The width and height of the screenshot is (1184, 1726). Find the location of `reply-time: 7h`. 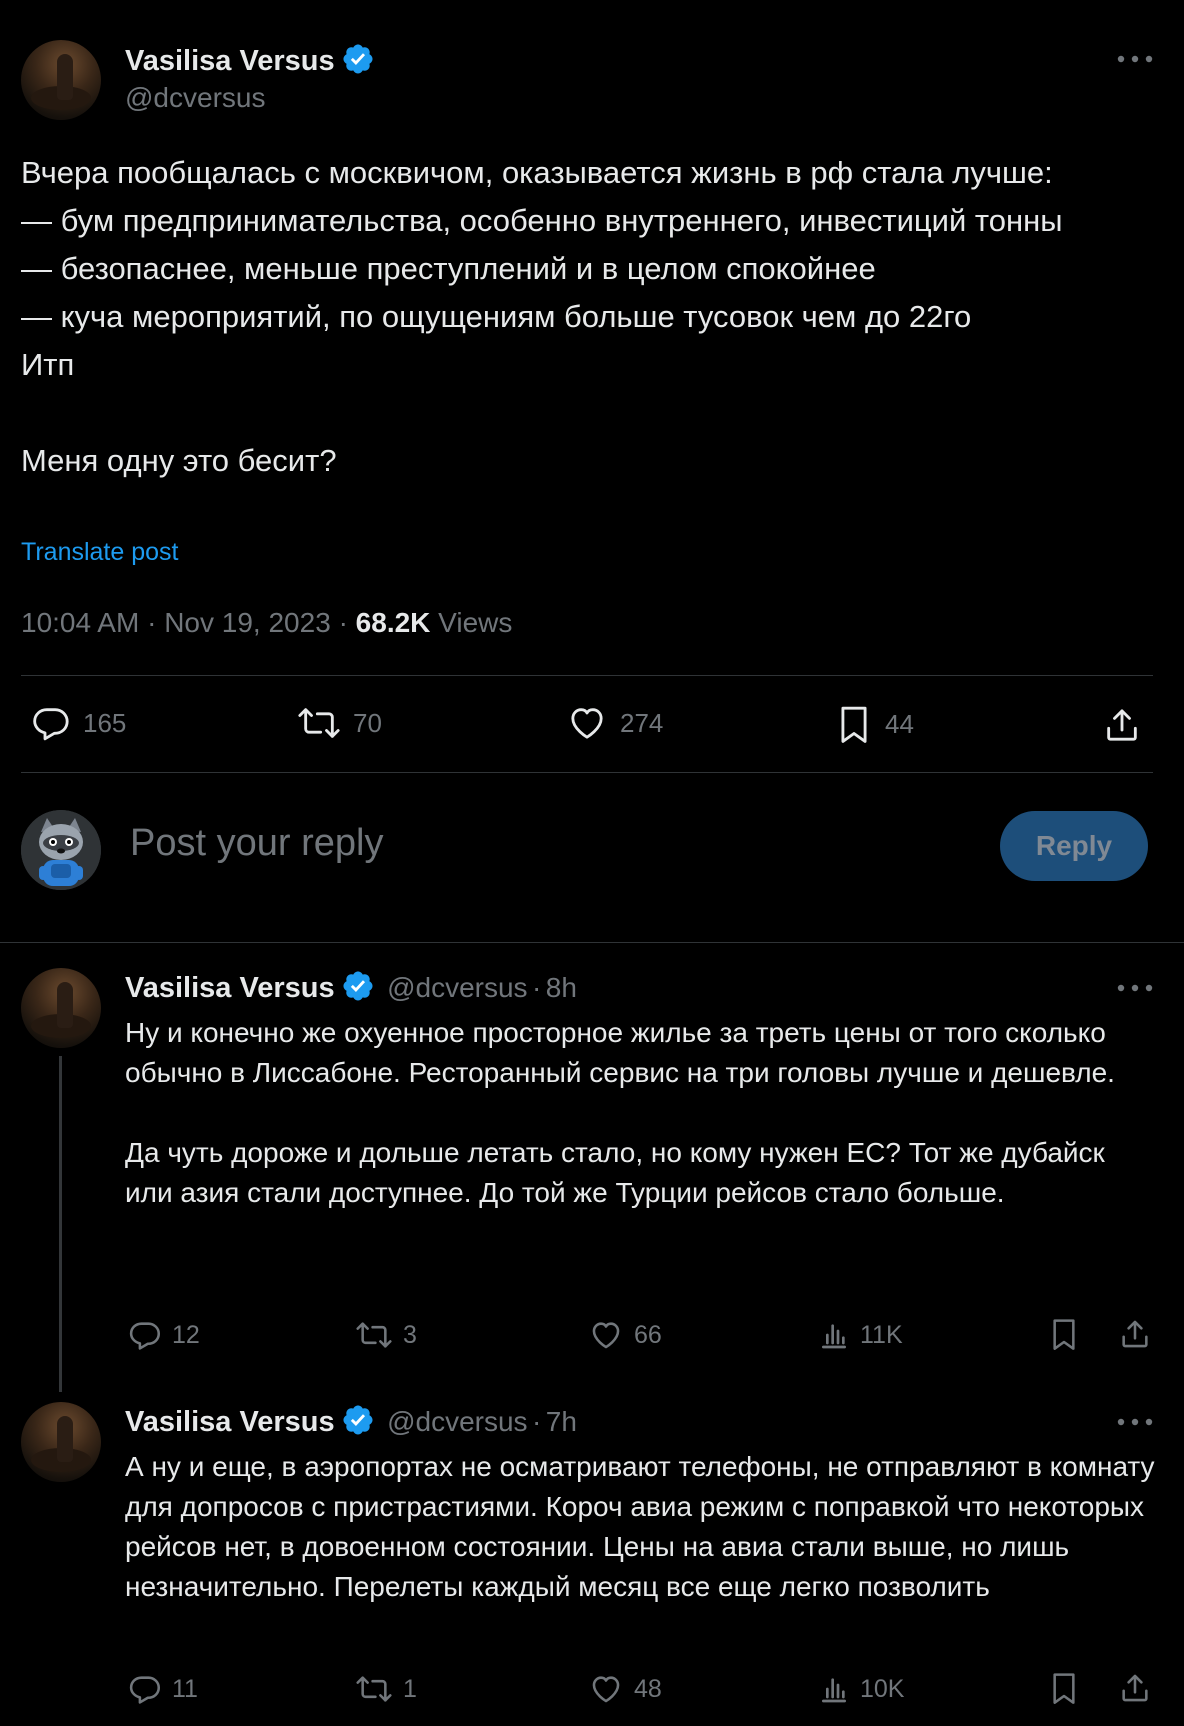

reply-time: 7h is located at coordinates (561, 1421).